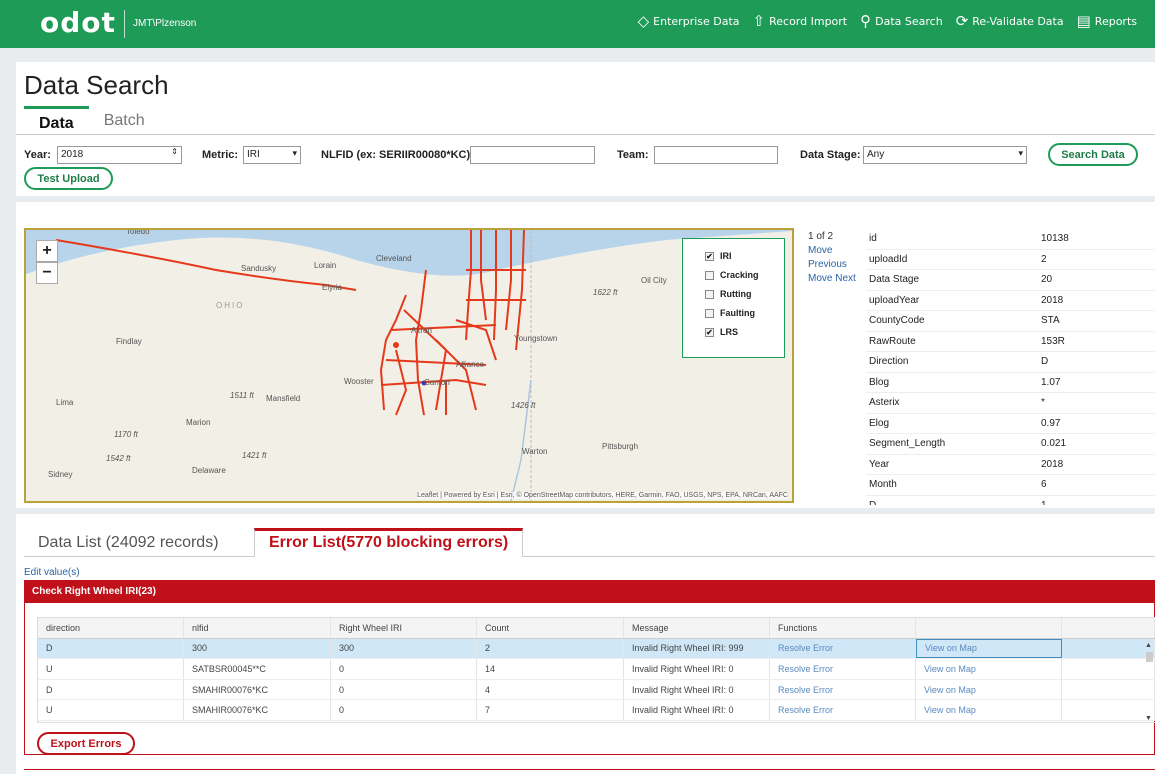 The image size is (1155, 774). What do you see at coordinates (879, 382) in the screenshot?
I see `detail-key: Blog` at bounding box center [879, 382].